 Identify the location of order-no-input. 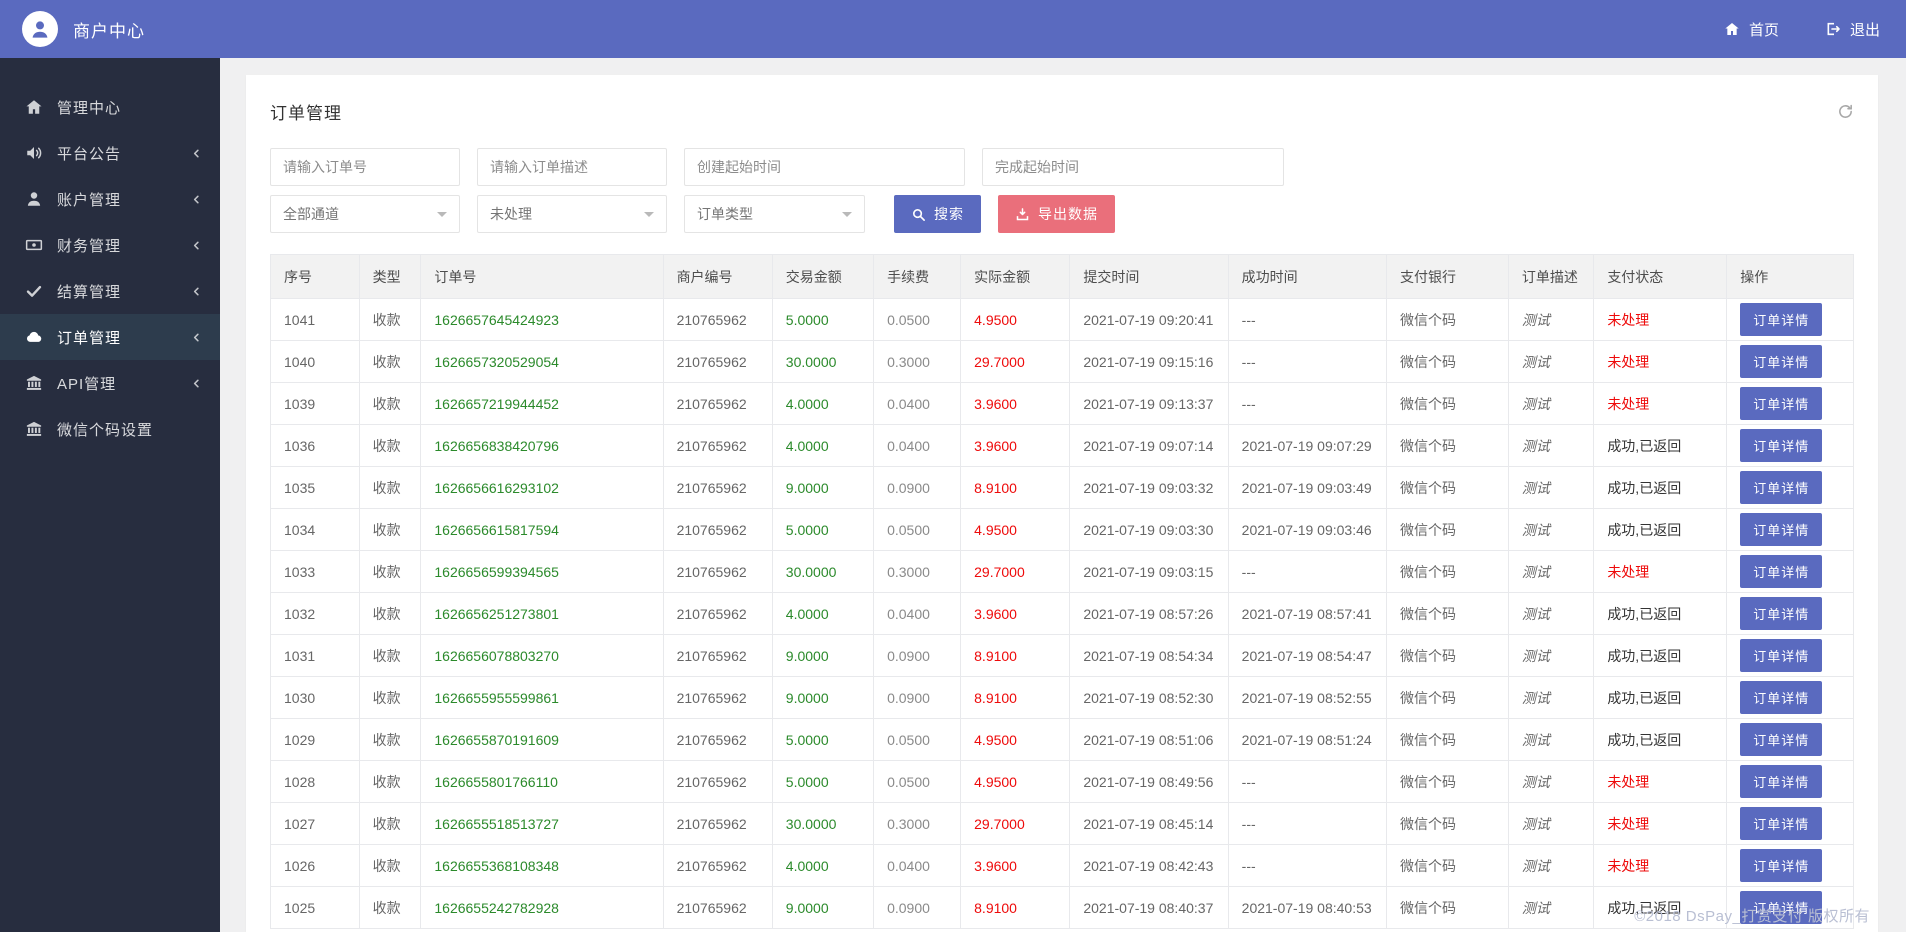
(365, 167).